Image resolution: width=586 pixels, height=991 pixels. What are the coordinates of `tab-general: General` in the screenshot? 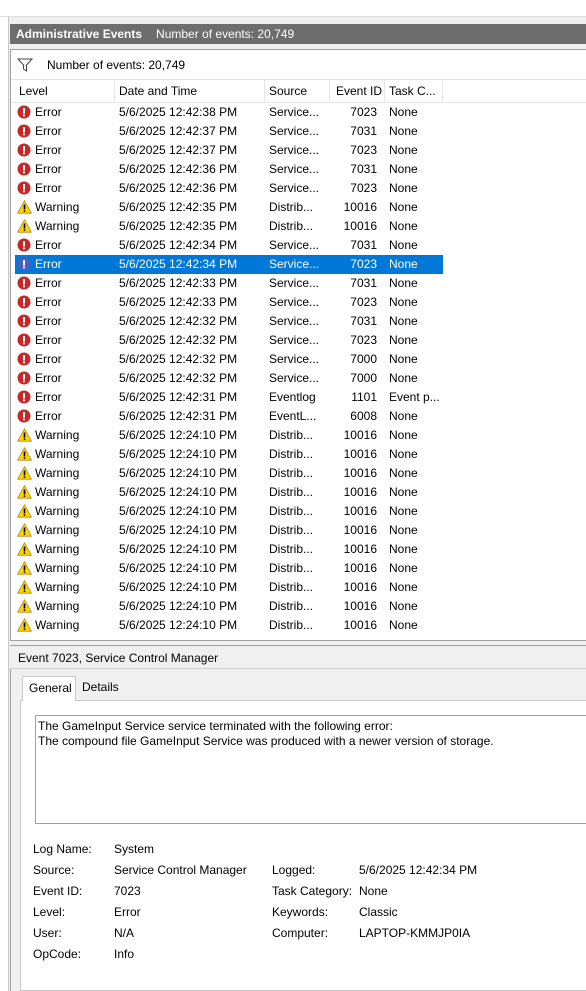 It's located at (49, 688).